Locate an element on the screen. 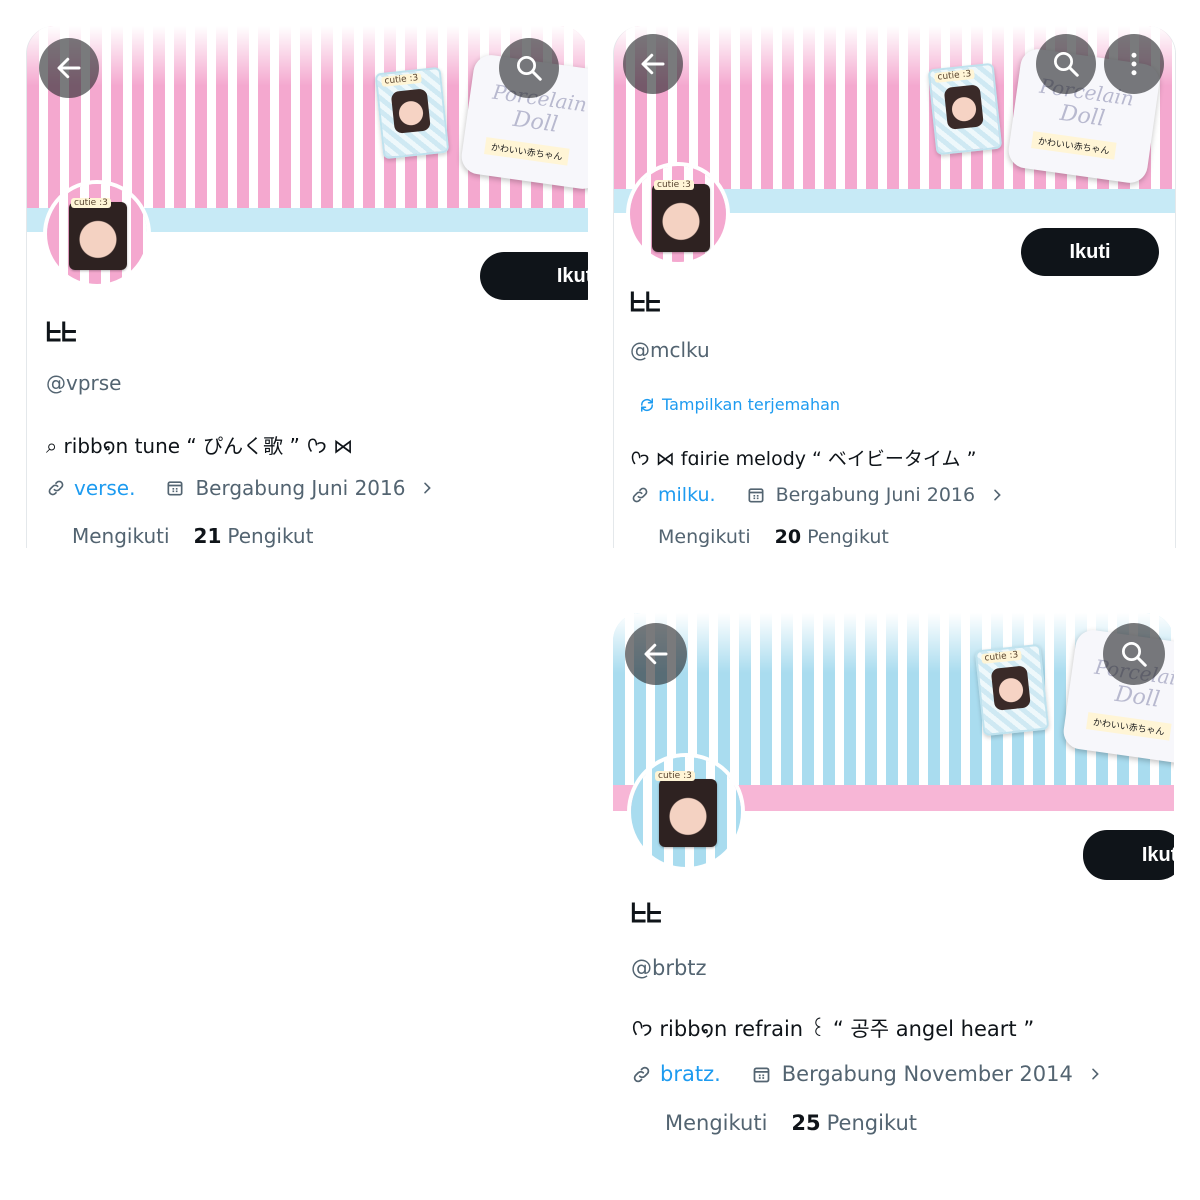  profile-meta: bratz. Bergabung November 2014 is located at coordinates (867, 1074).